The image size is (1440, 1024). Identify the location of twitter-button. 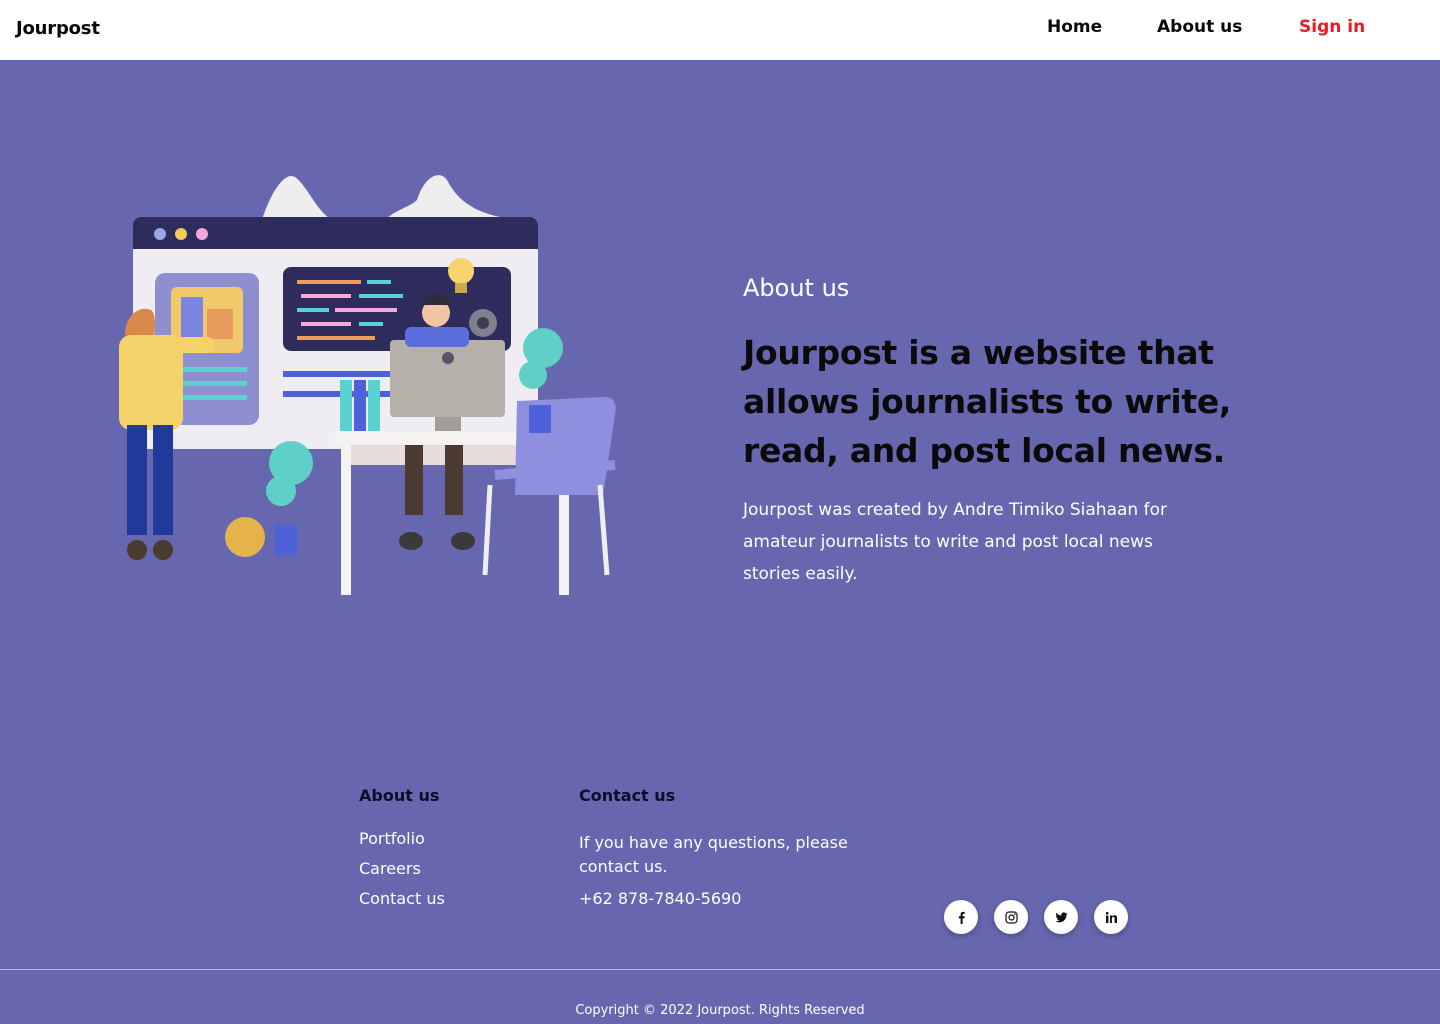
(1061, 917).